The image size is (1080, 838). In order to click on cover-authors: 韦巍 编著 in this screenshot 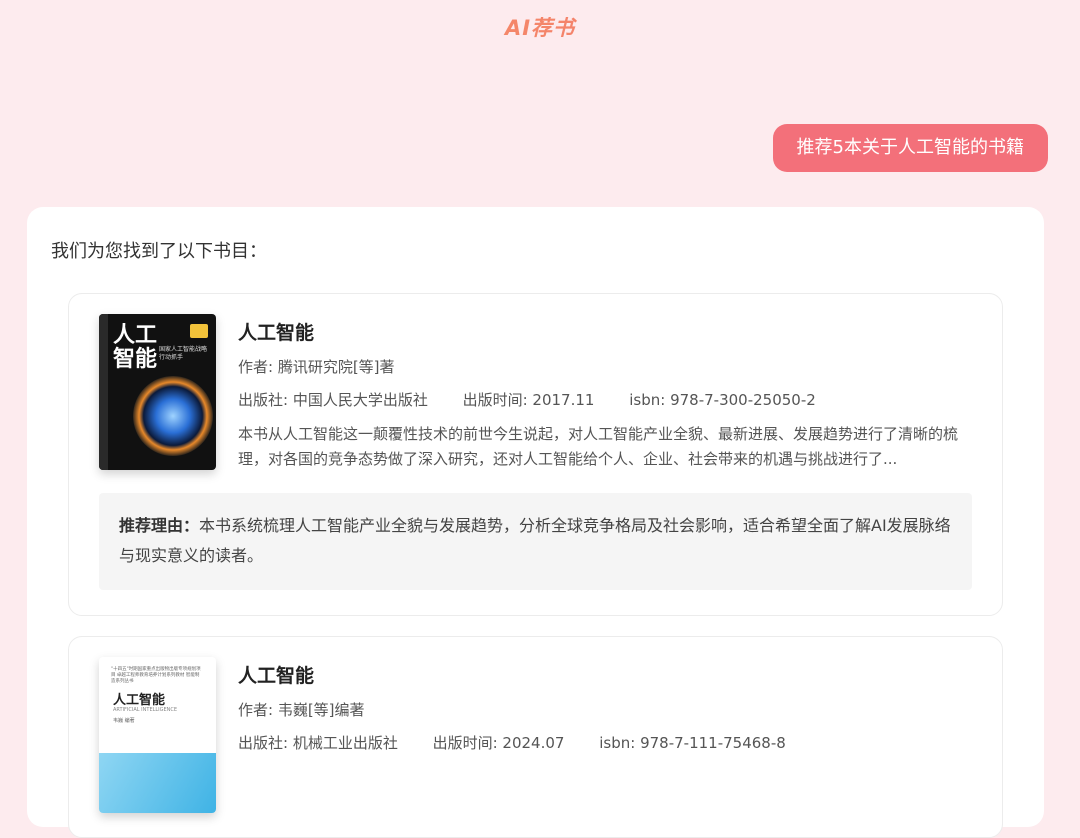, I will do `click(124, 721)`.